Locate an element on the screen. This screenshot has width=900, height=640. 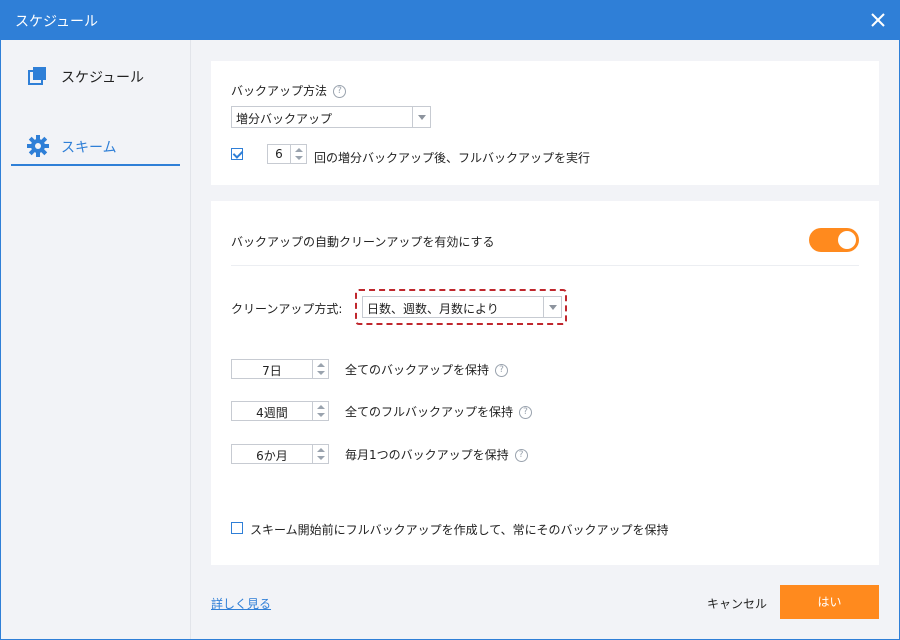
keep-days-text: 全てのバックアップを保持 is located at coordinates (417, 370).